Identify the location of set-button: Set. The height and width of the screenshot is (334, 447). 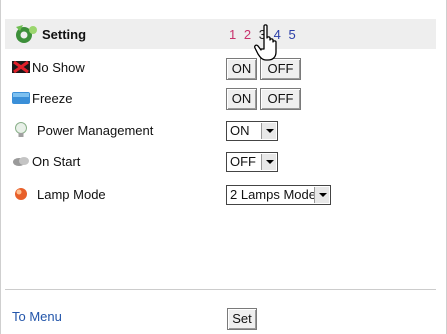
(242, 319).